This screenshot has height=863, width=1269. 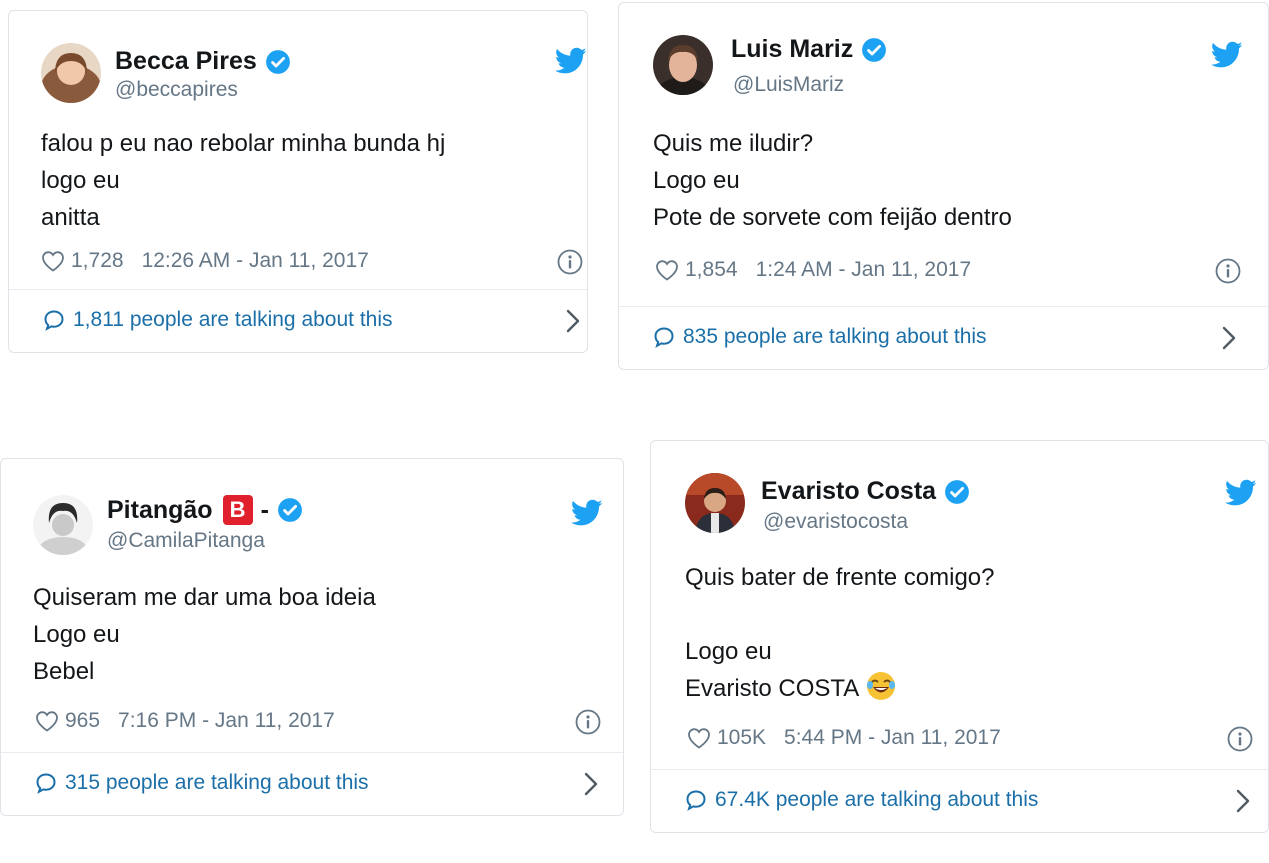 I want to click on talking-text: 1,811 people are talking about this, so click(x=233, y=320).